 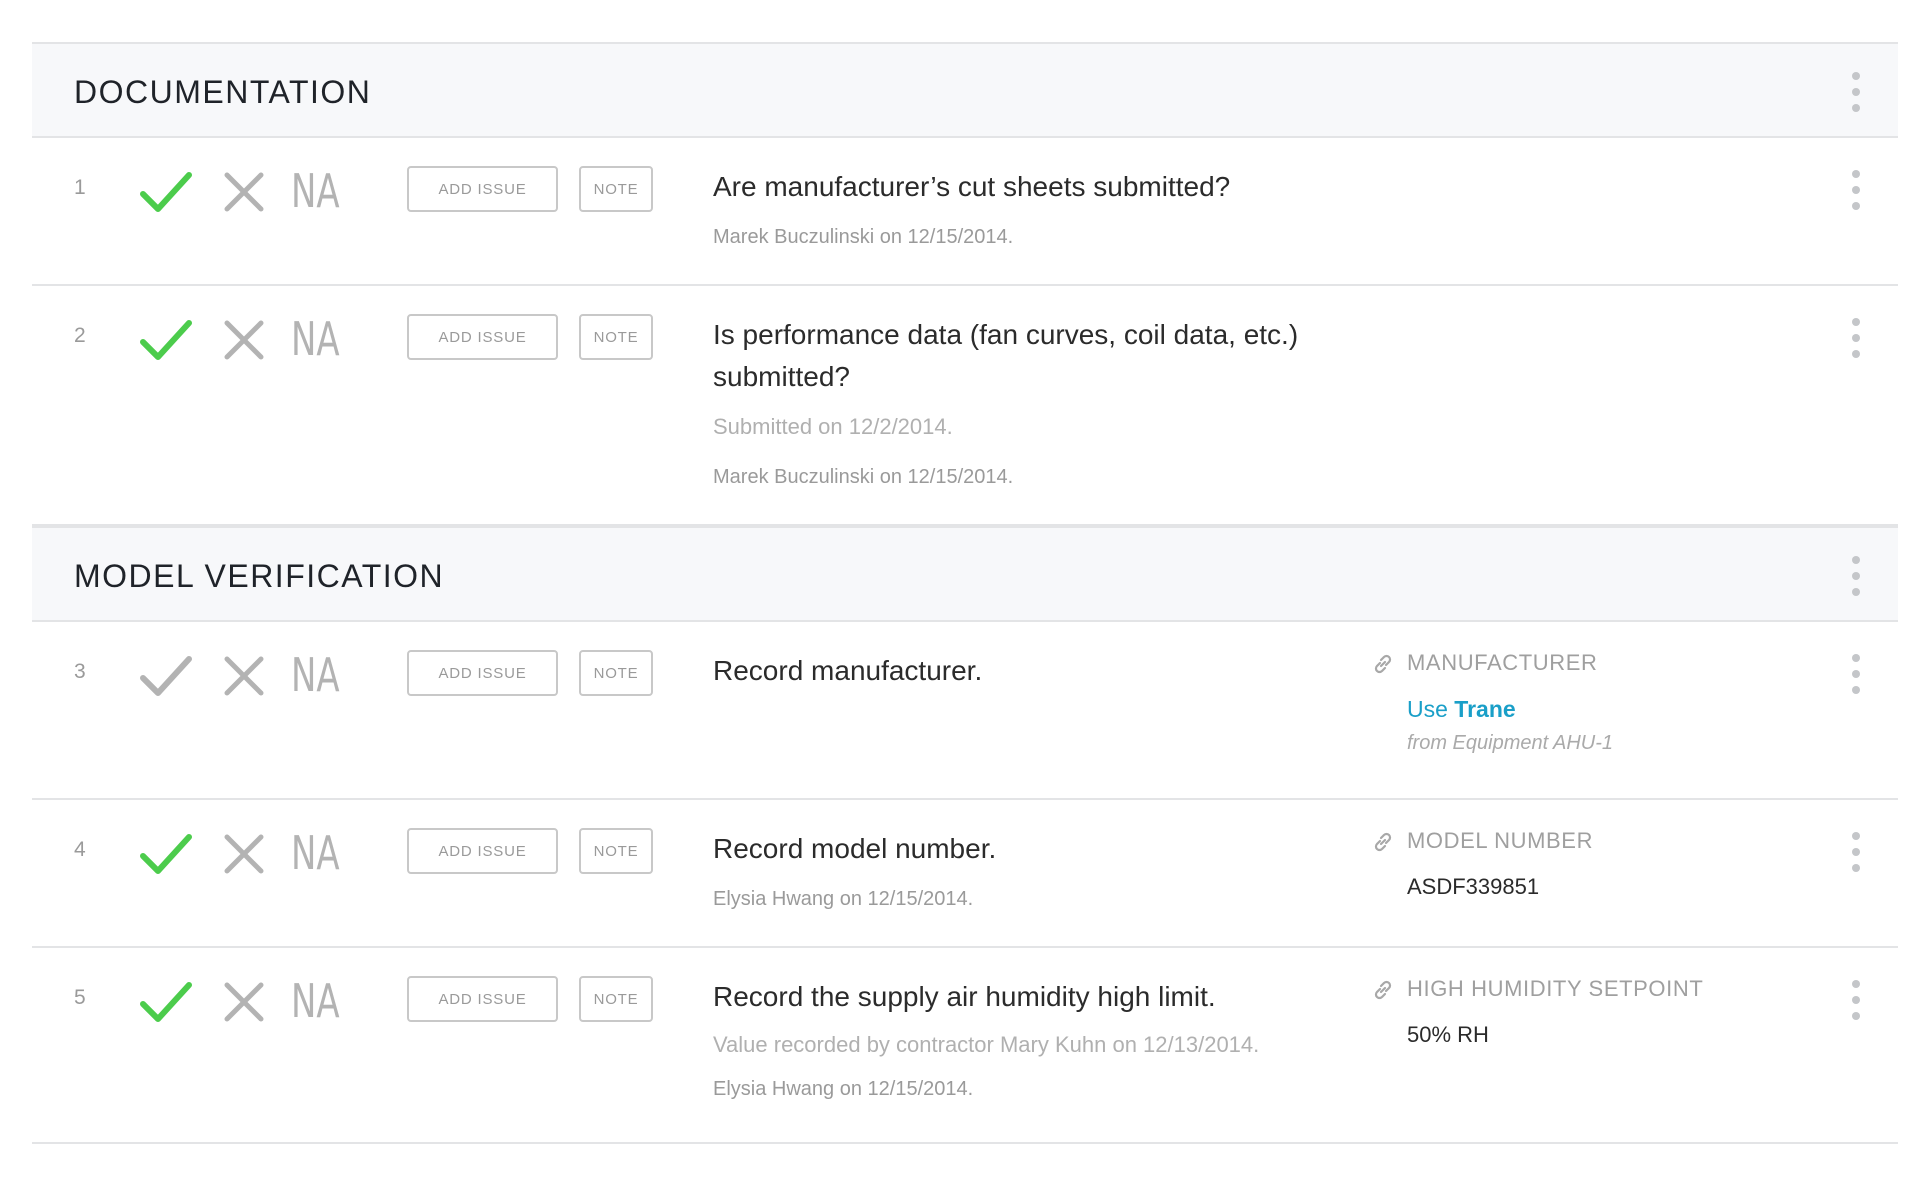 What do you see at coordinates (1510, 743) in the screenshot?
I see `source-note: from Equipment AHU-1` at bounding box center [1510, 743].